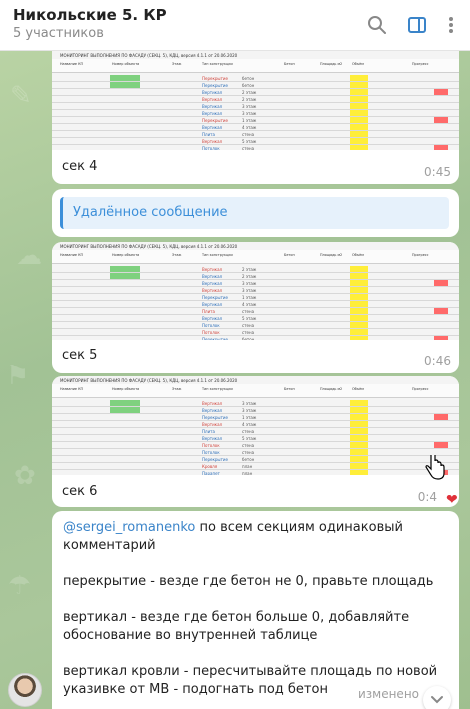  I want to click on edited-label: изменено, so click(388, 694).